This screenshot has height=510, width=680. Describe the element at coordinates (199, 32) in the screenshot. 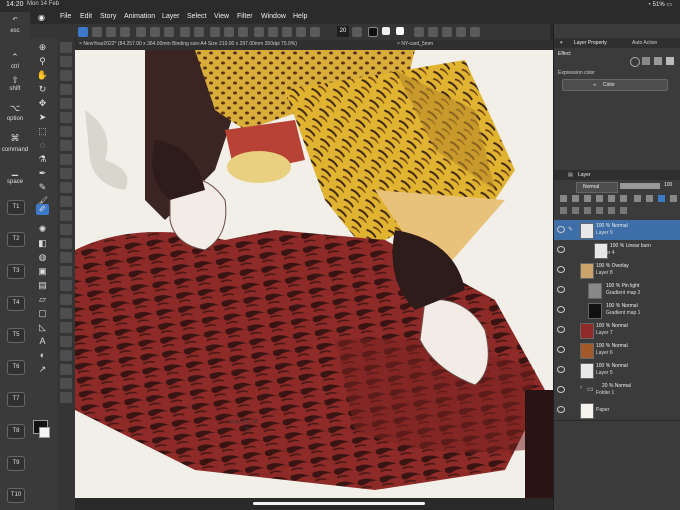

I see `redo-cmd-icon` at that location.